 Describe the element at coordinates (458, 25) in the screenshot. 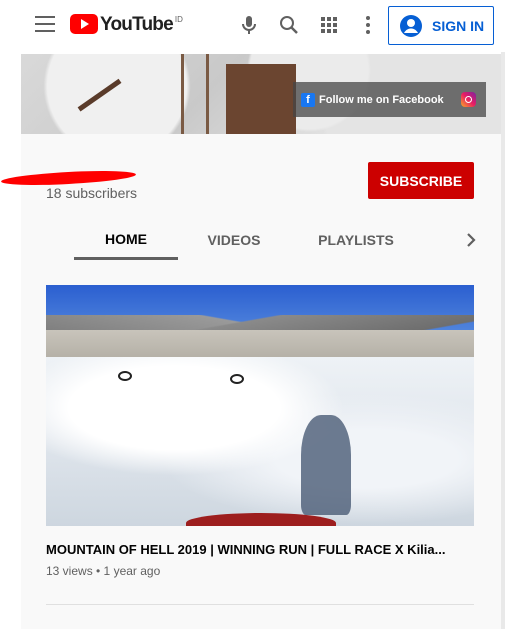

I see `sign-in-label: SIGN IN` at that location.